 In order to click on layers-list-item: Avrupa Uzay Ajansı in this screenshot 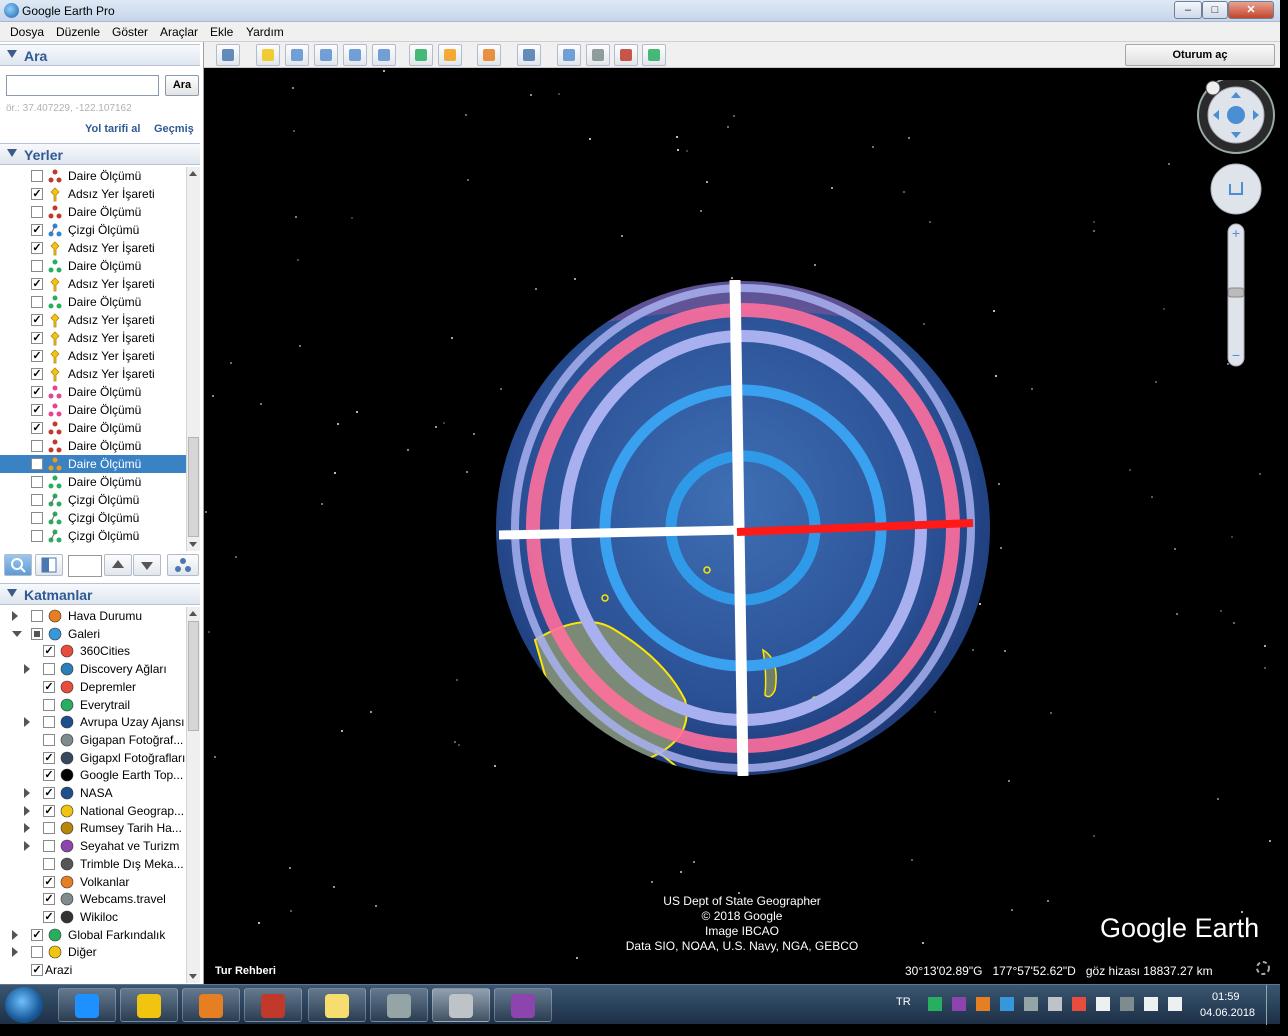, I will do `click(93, 722)`.